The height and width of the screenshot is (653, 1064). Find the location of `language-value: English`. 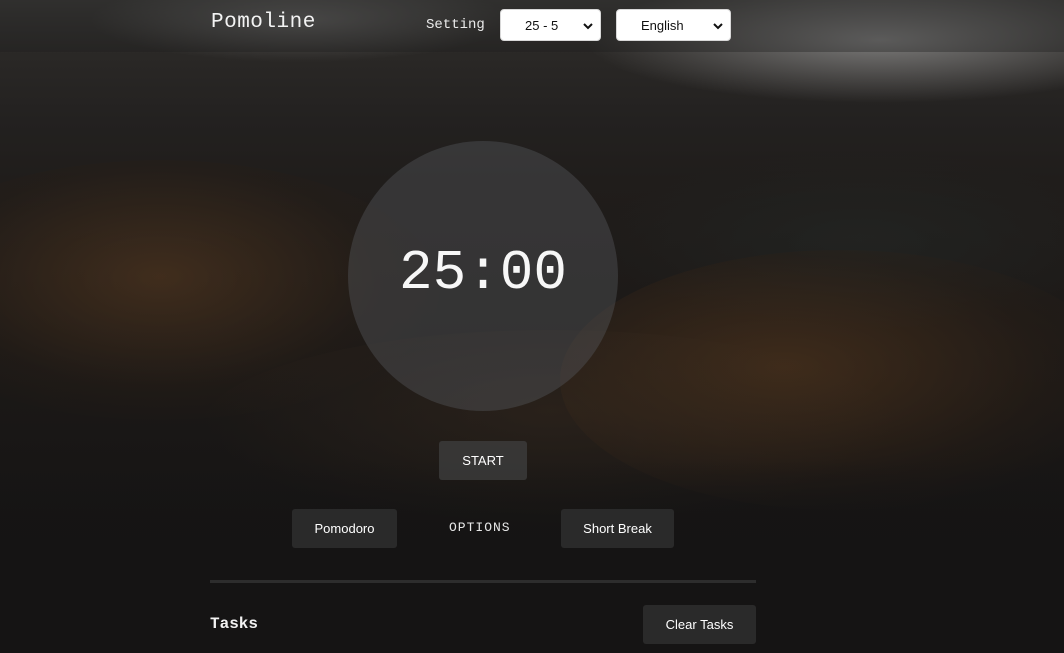

language-value: English is located at coordinates (662, 25).